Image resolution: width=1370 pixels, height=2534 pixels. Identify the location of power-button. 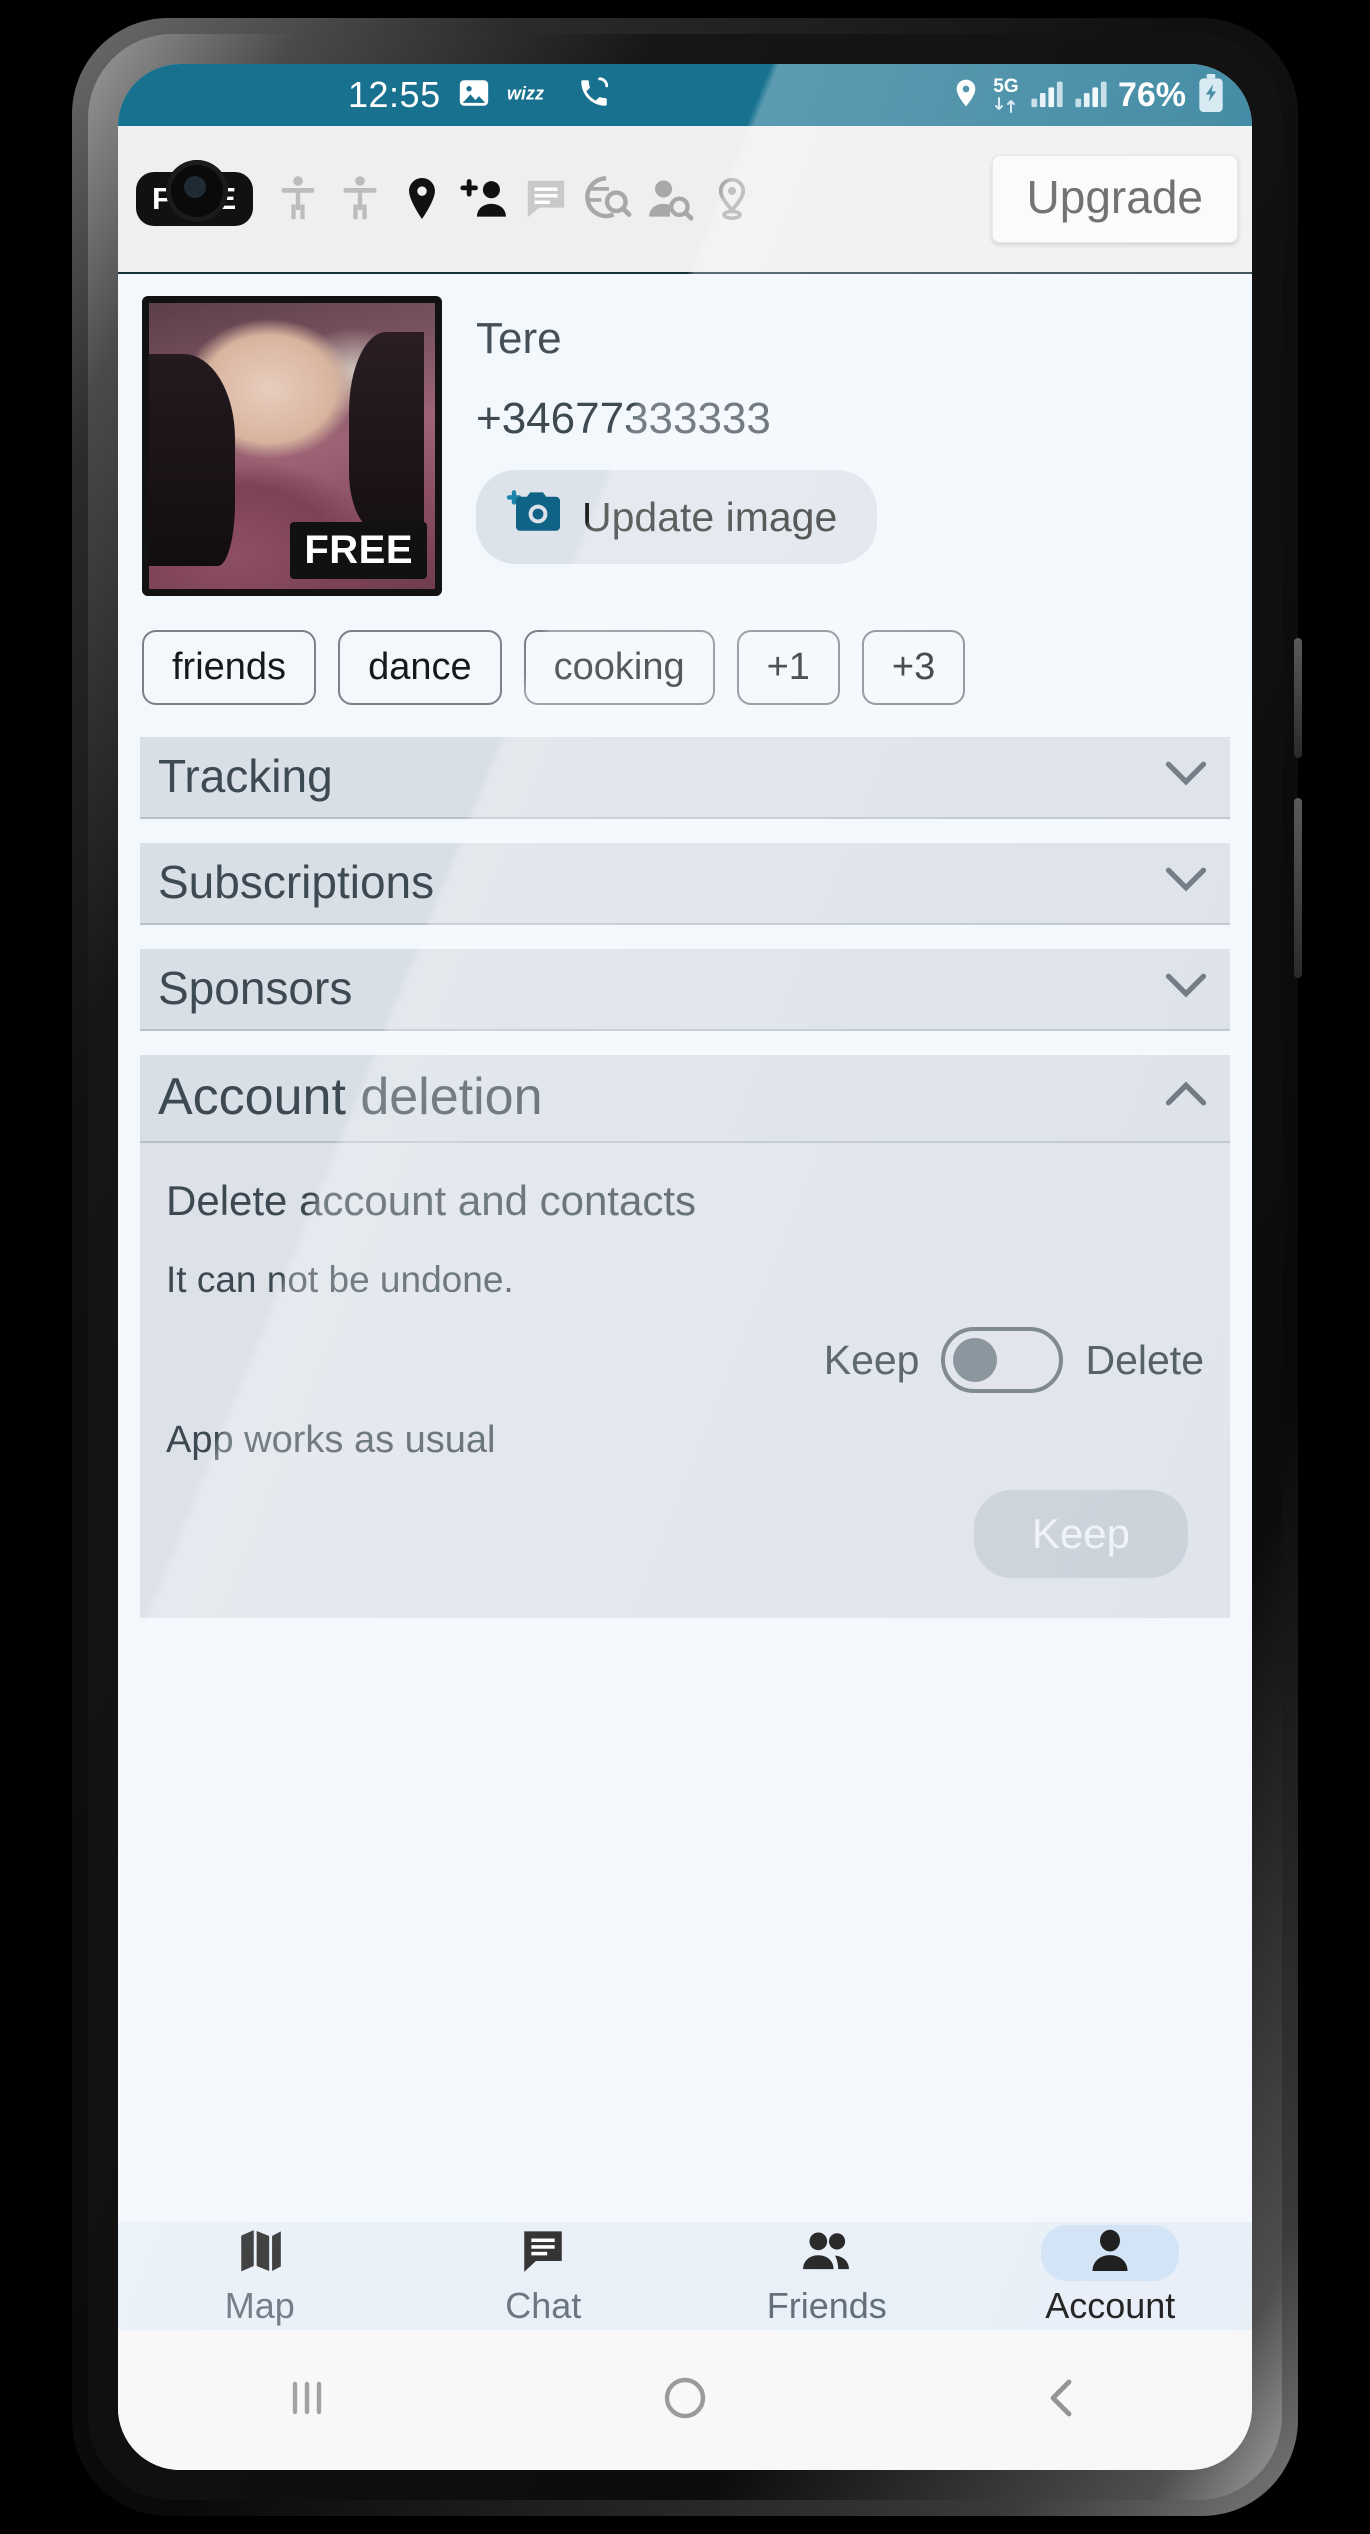
(1298, 698).